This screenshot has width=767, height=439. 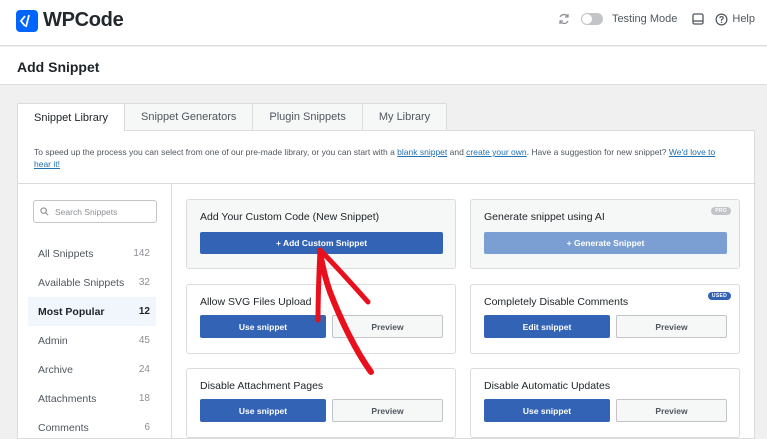 What do you see at coordinates (547, 386) in the screenshot?
I see `card-title: Disable Automatic Updates` at bounding box center [547, 386].